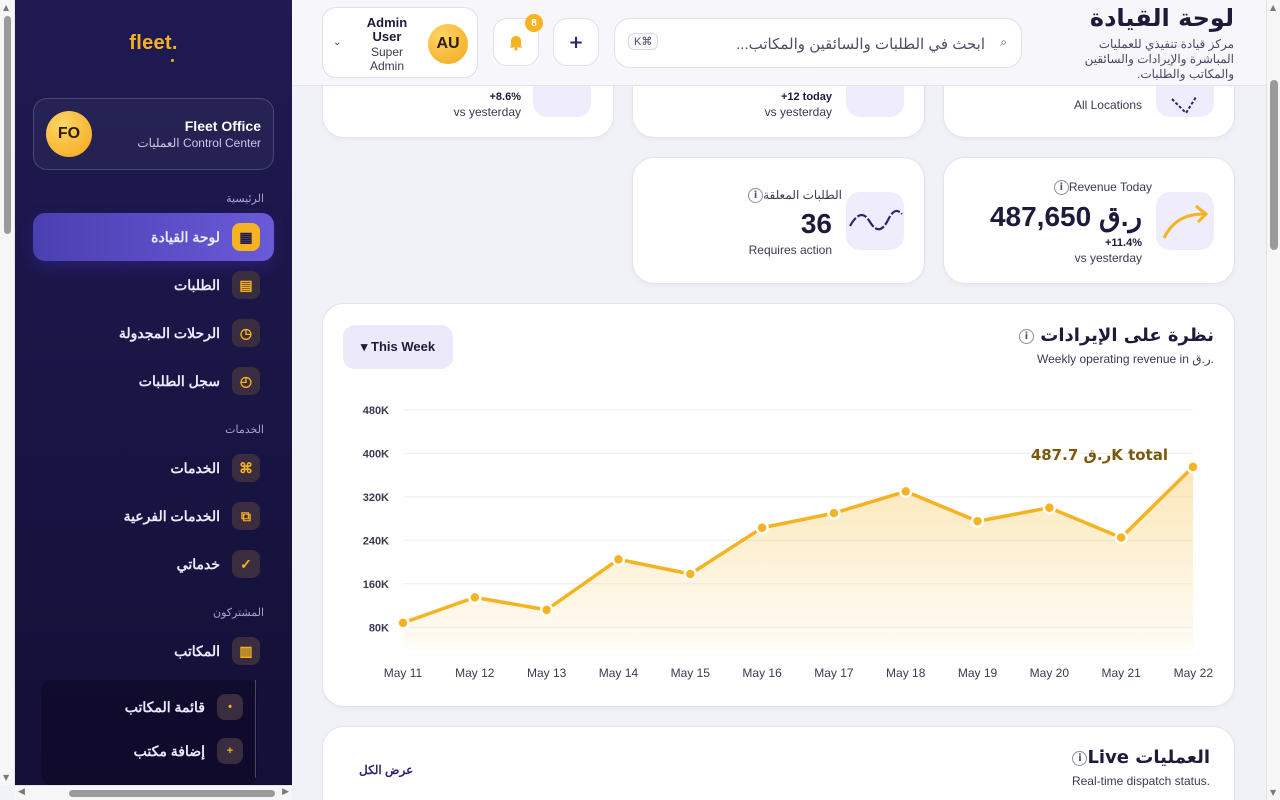  What do you see at coordinates (619, 673) in the screenshot?
I see `x-tick-label: May 14` at bounding box center [619, 673].